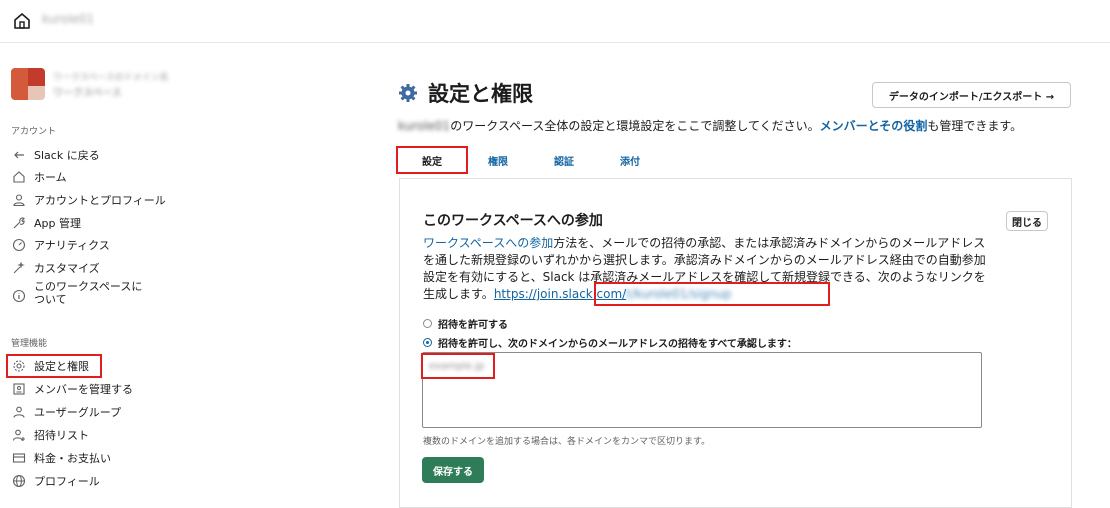 This screenshot has width=1110, height=508. What do you see at coordinates (1027, 221) in the screenshot?
I see `close-button: 閉じる` at bounding box center [1027, 221].